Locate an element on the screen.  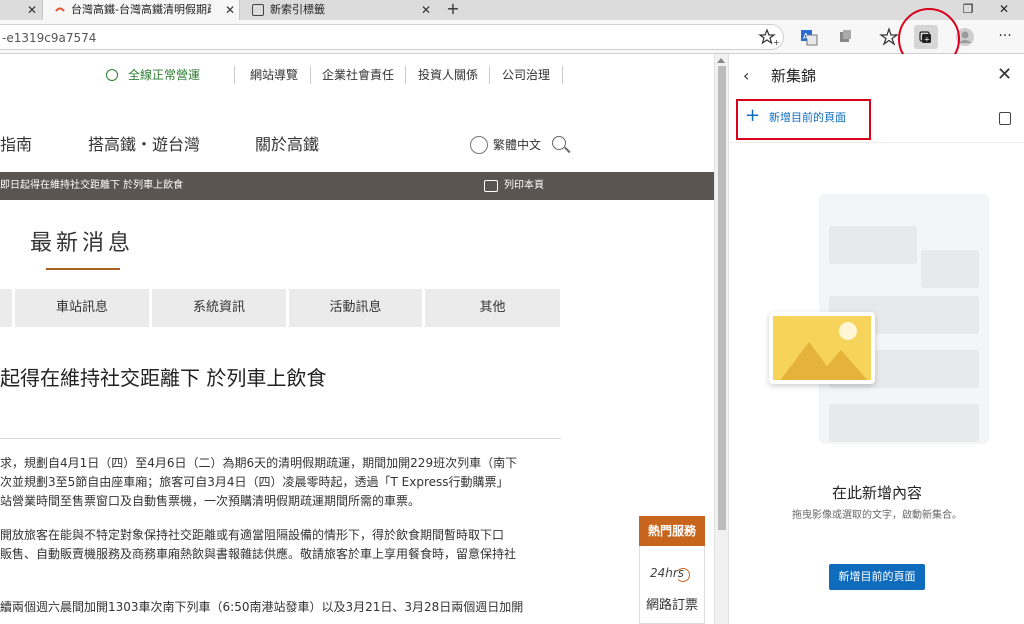
new-tab-button: + is located at coordinates (453, 10).